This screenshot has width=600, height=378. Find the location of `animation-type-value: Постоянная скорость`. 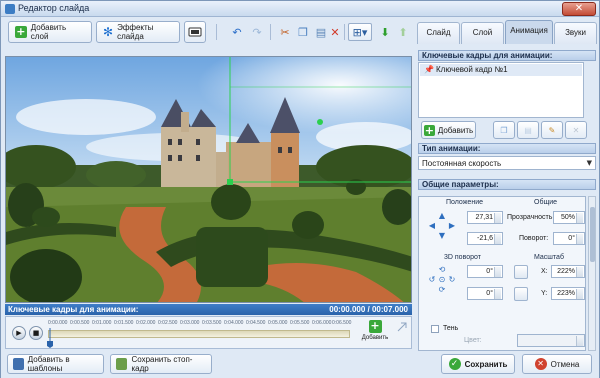

animation-type-value: Постоянная скорость is located at coordinates (462, 163).